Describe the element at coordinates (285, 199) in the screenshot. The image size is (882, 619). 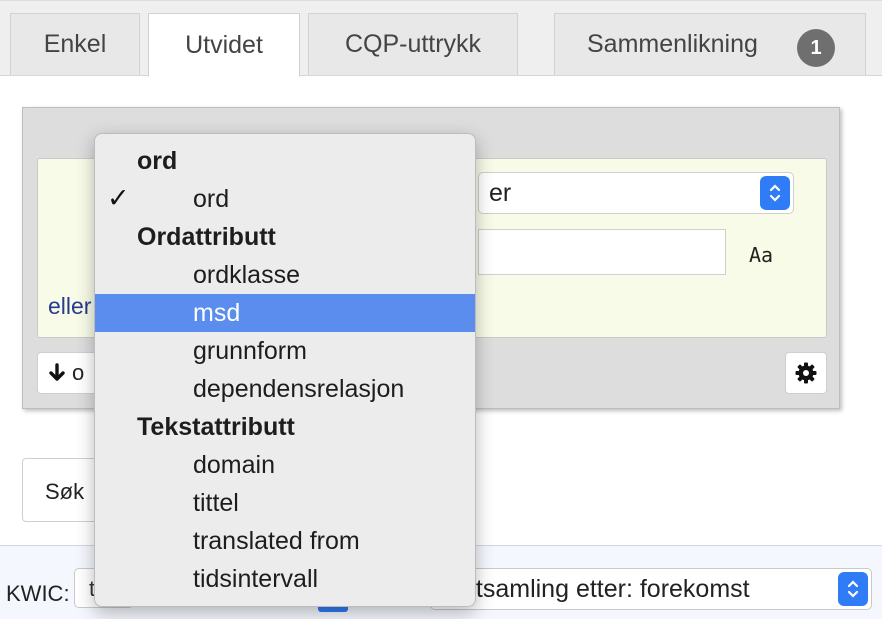
I see `dropdown-option-ord: ✓ ord` at that location.